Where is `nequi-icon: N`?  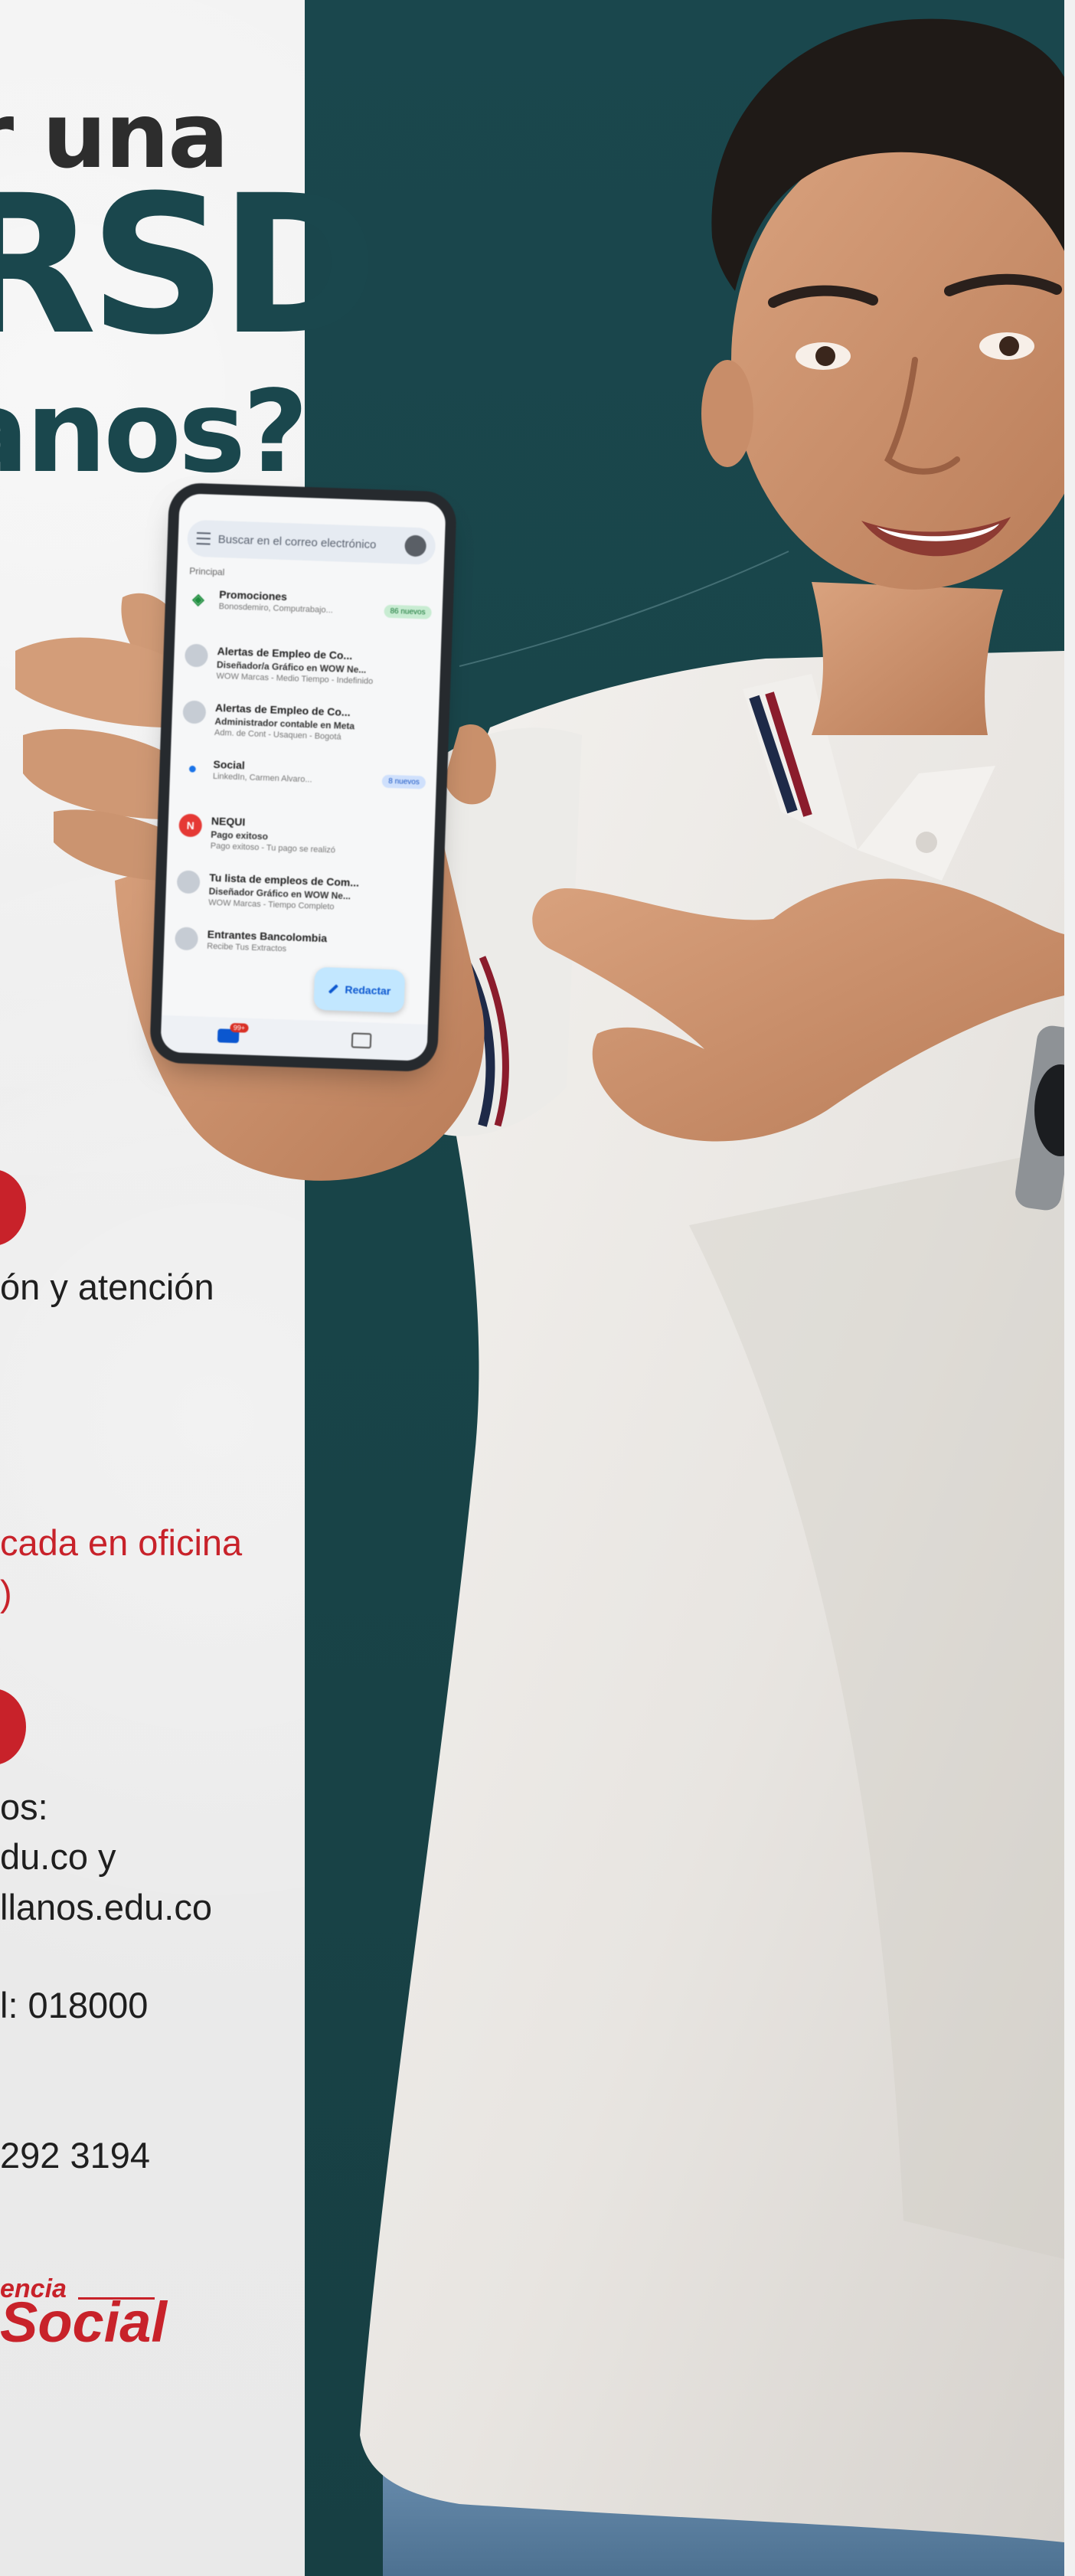 nequi-icon: N is located at coordinates (190, 825).